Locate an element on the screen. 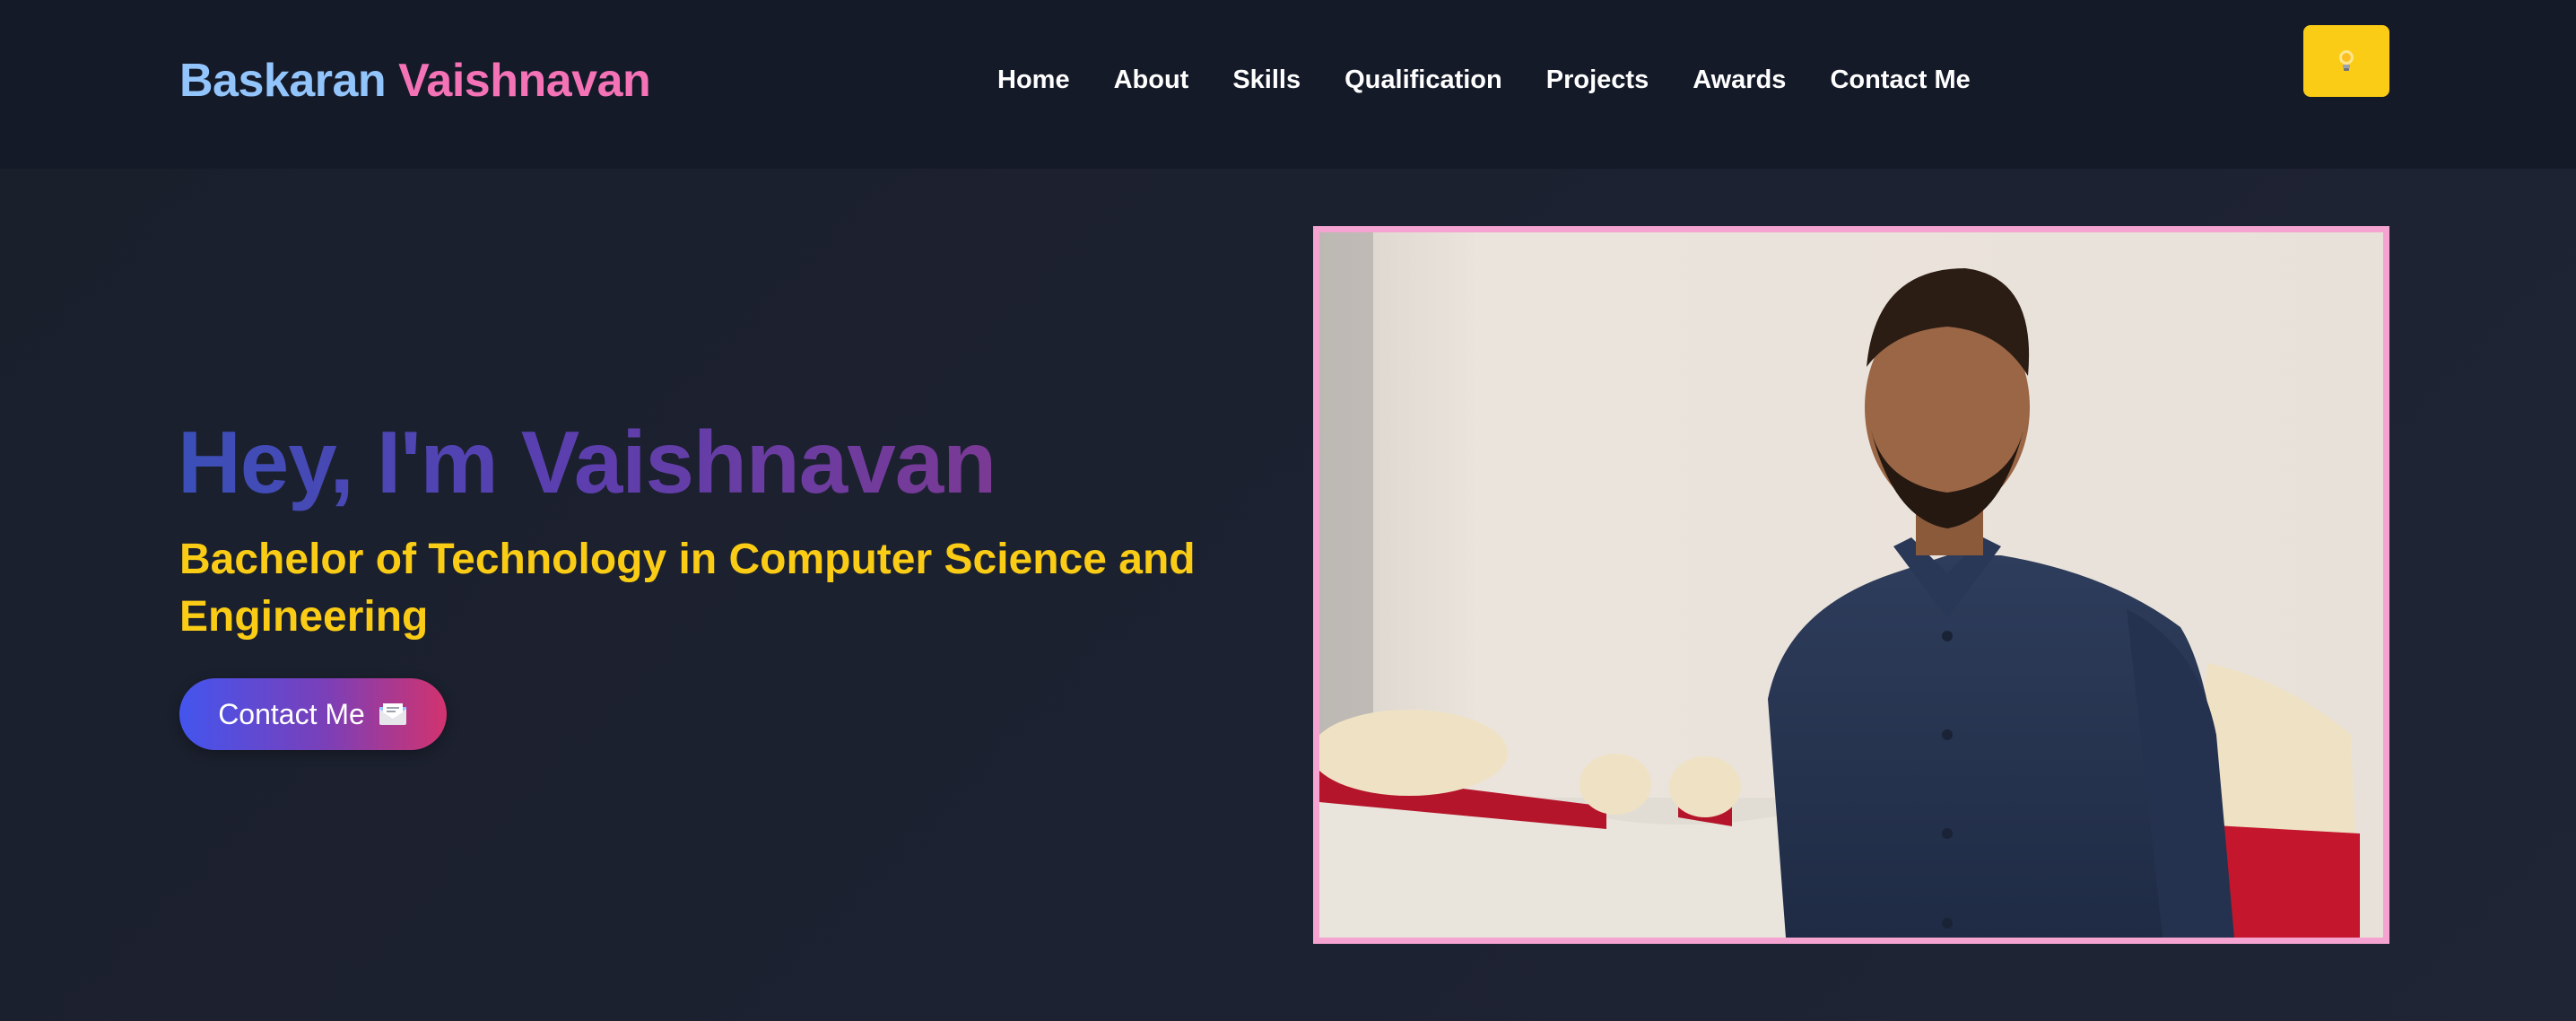 The image size is (2576, 1021). nav-awards: Awards is located at coordinates (1739, 80).